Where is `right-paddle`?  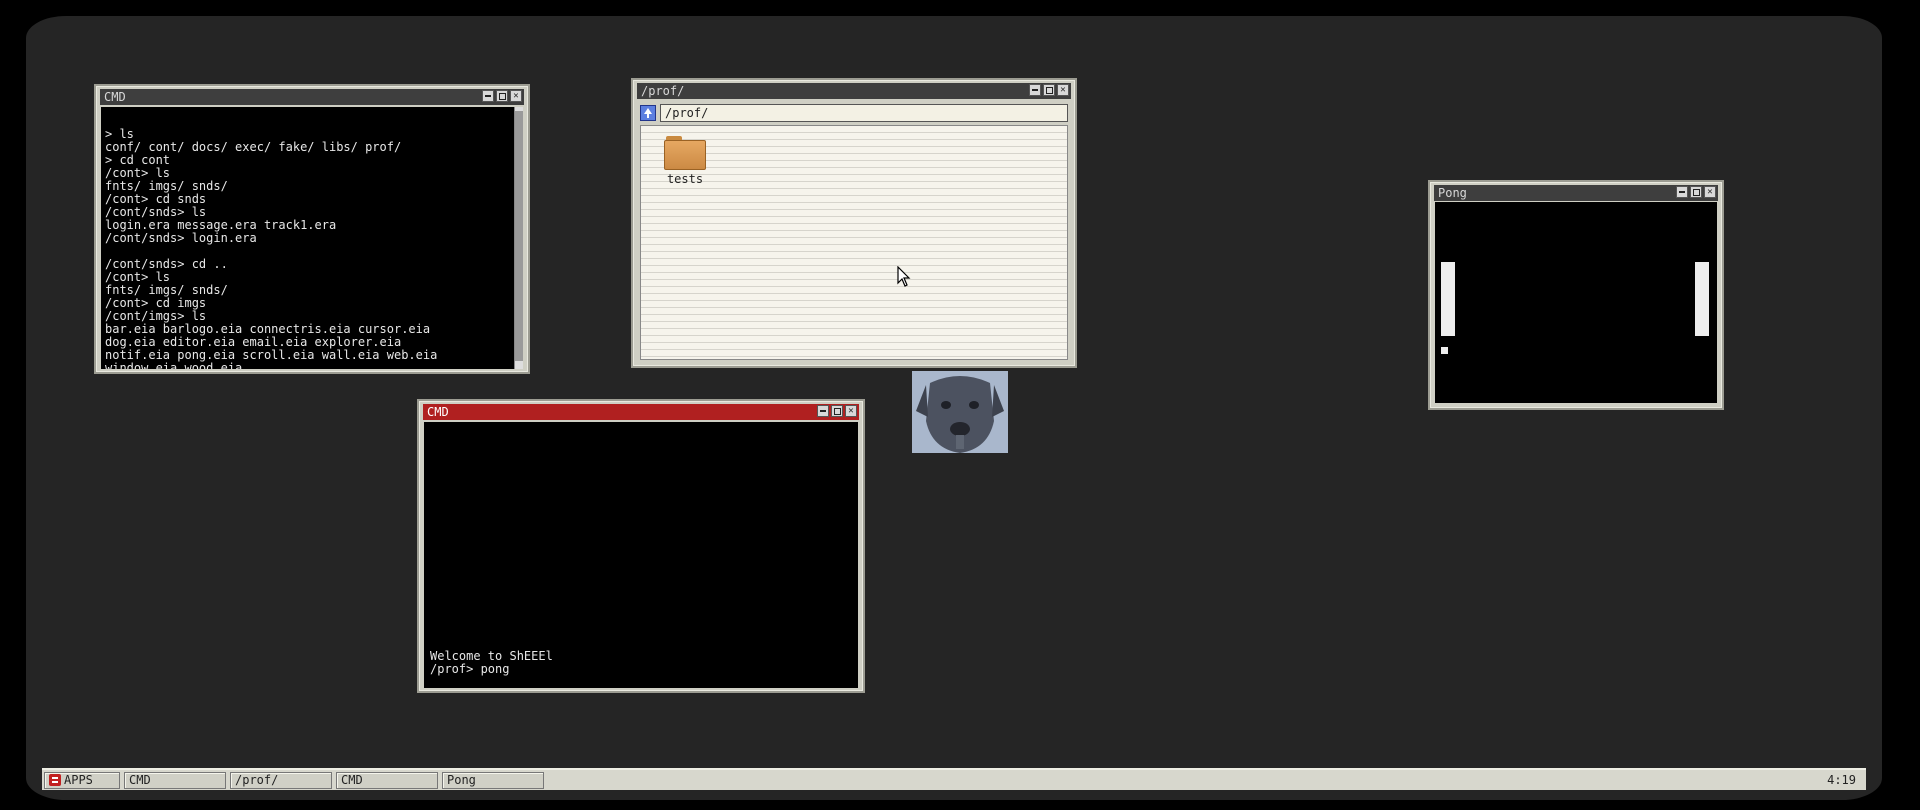 right-paddle is located at coordinates (1702, 299).